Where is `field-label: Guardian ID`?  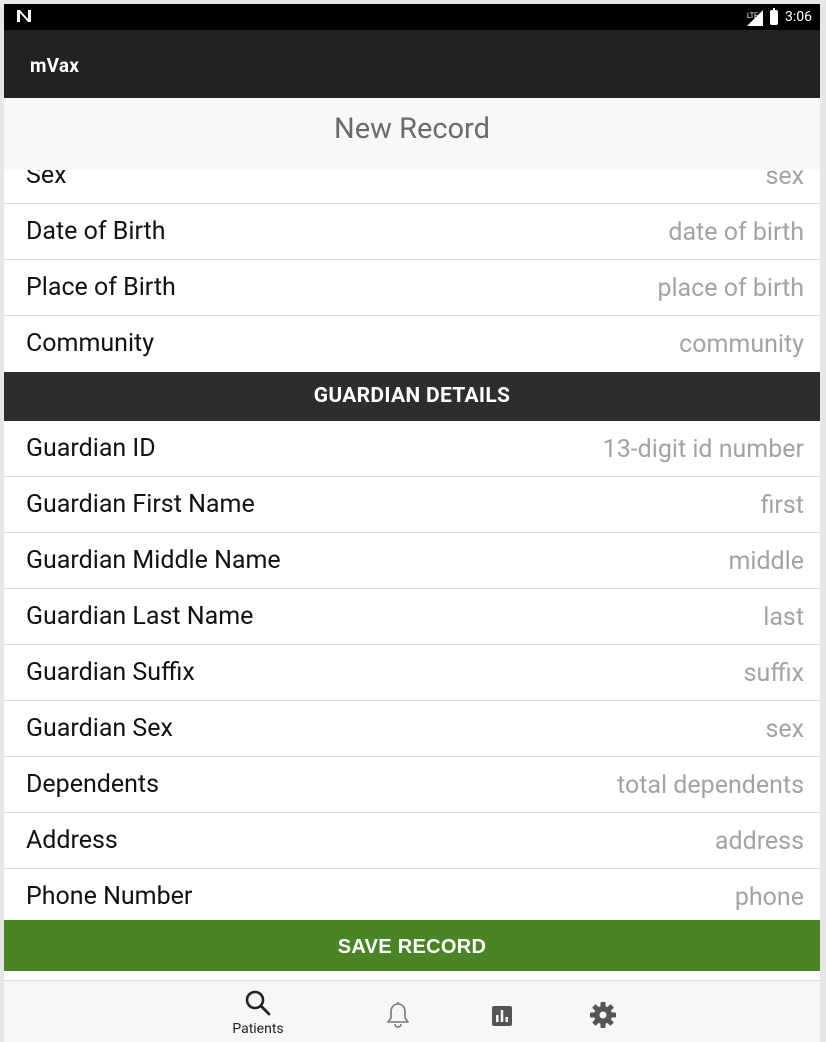
field-label: Guardian ID is located at coordinates (91, 448).